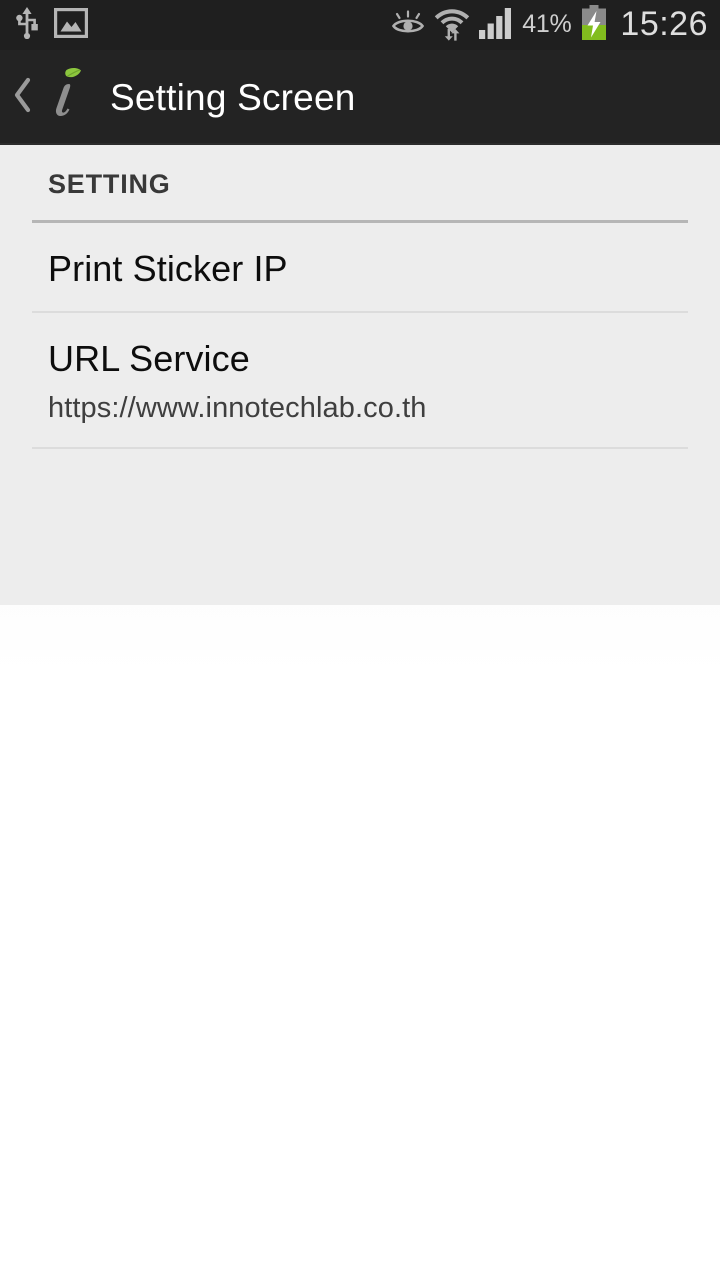  What do you see at coordinates (360, 267) in the screenshot?
I see `setting-item-print-sticker-ip: Print Sticker IP` at bounding box center [360, 267].